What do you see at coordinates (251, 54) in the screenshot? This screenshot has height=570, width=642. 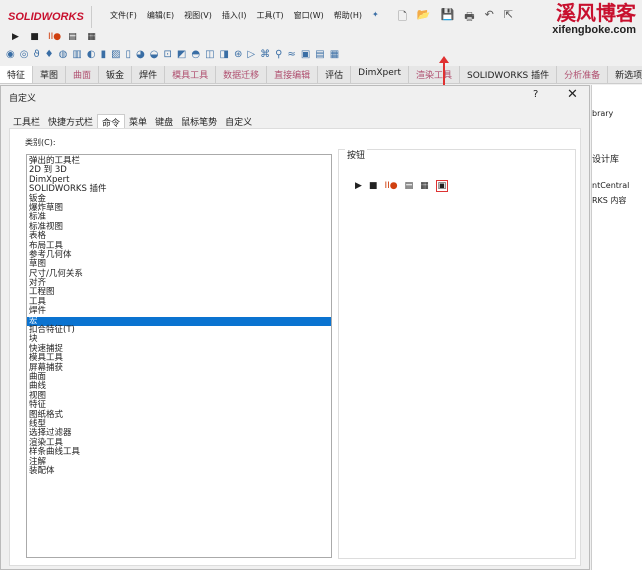 I see `toolbar-icon: ▷` at bounding box center [251, 54].